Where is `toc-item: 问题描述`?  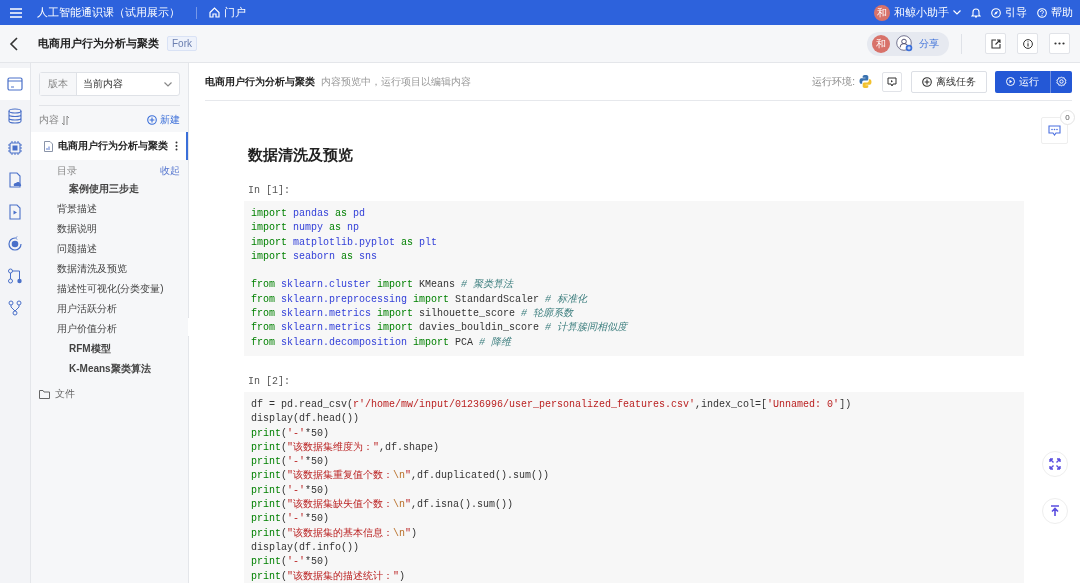
toc-item: 问题描述 is located at coordinates (109, 249).